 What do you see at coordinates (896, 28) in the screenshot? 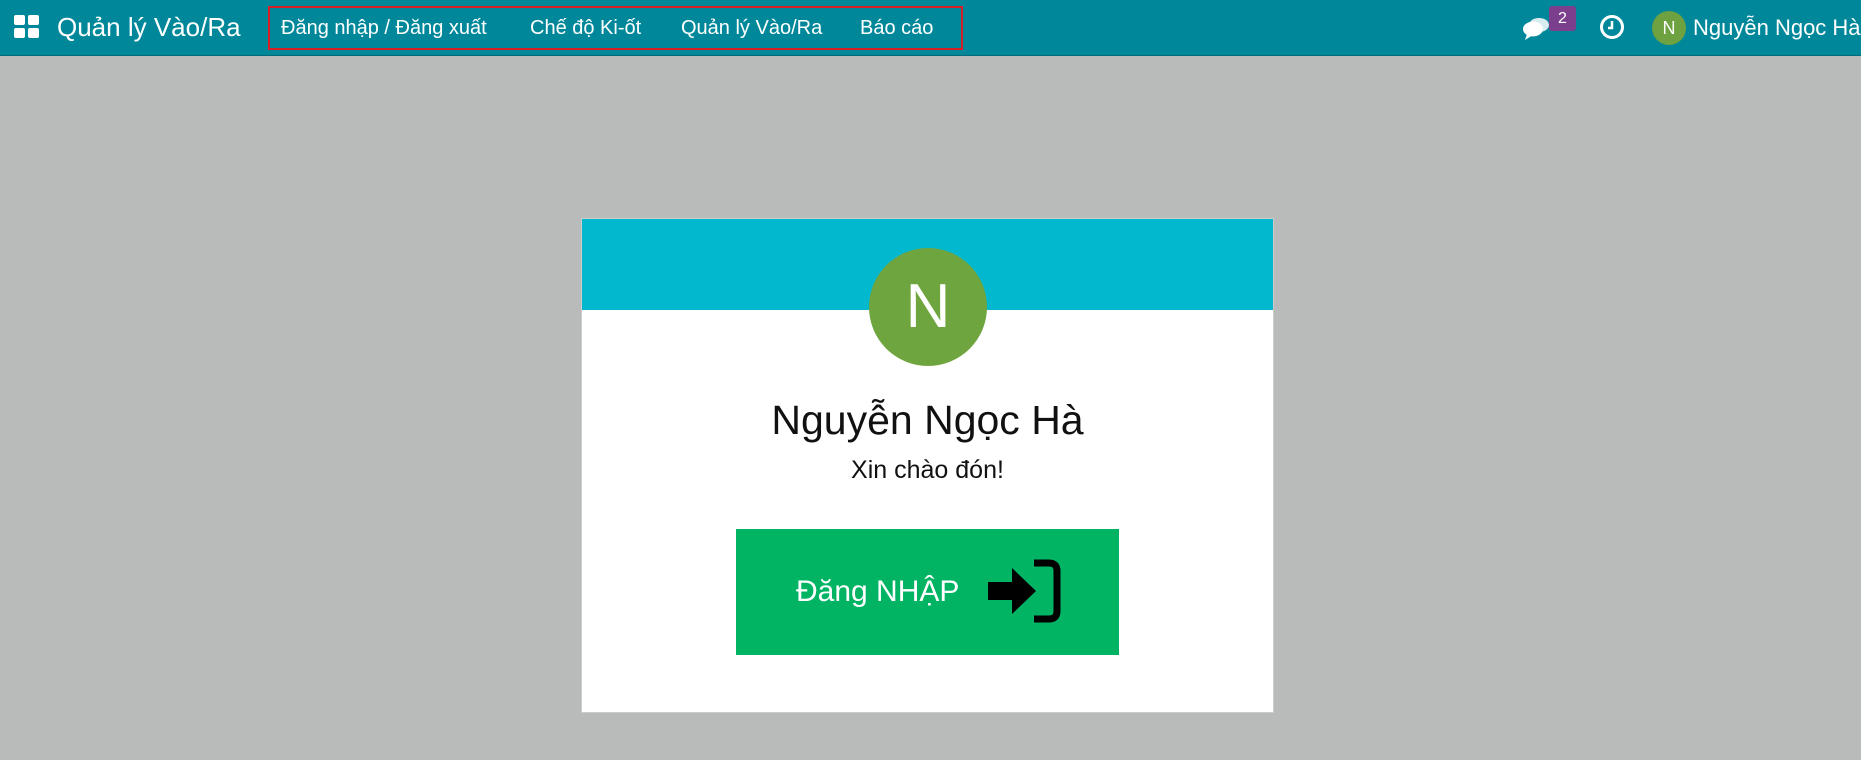
I see `menu-item-reports: Báo cáo` at bounding box center [896, 28].